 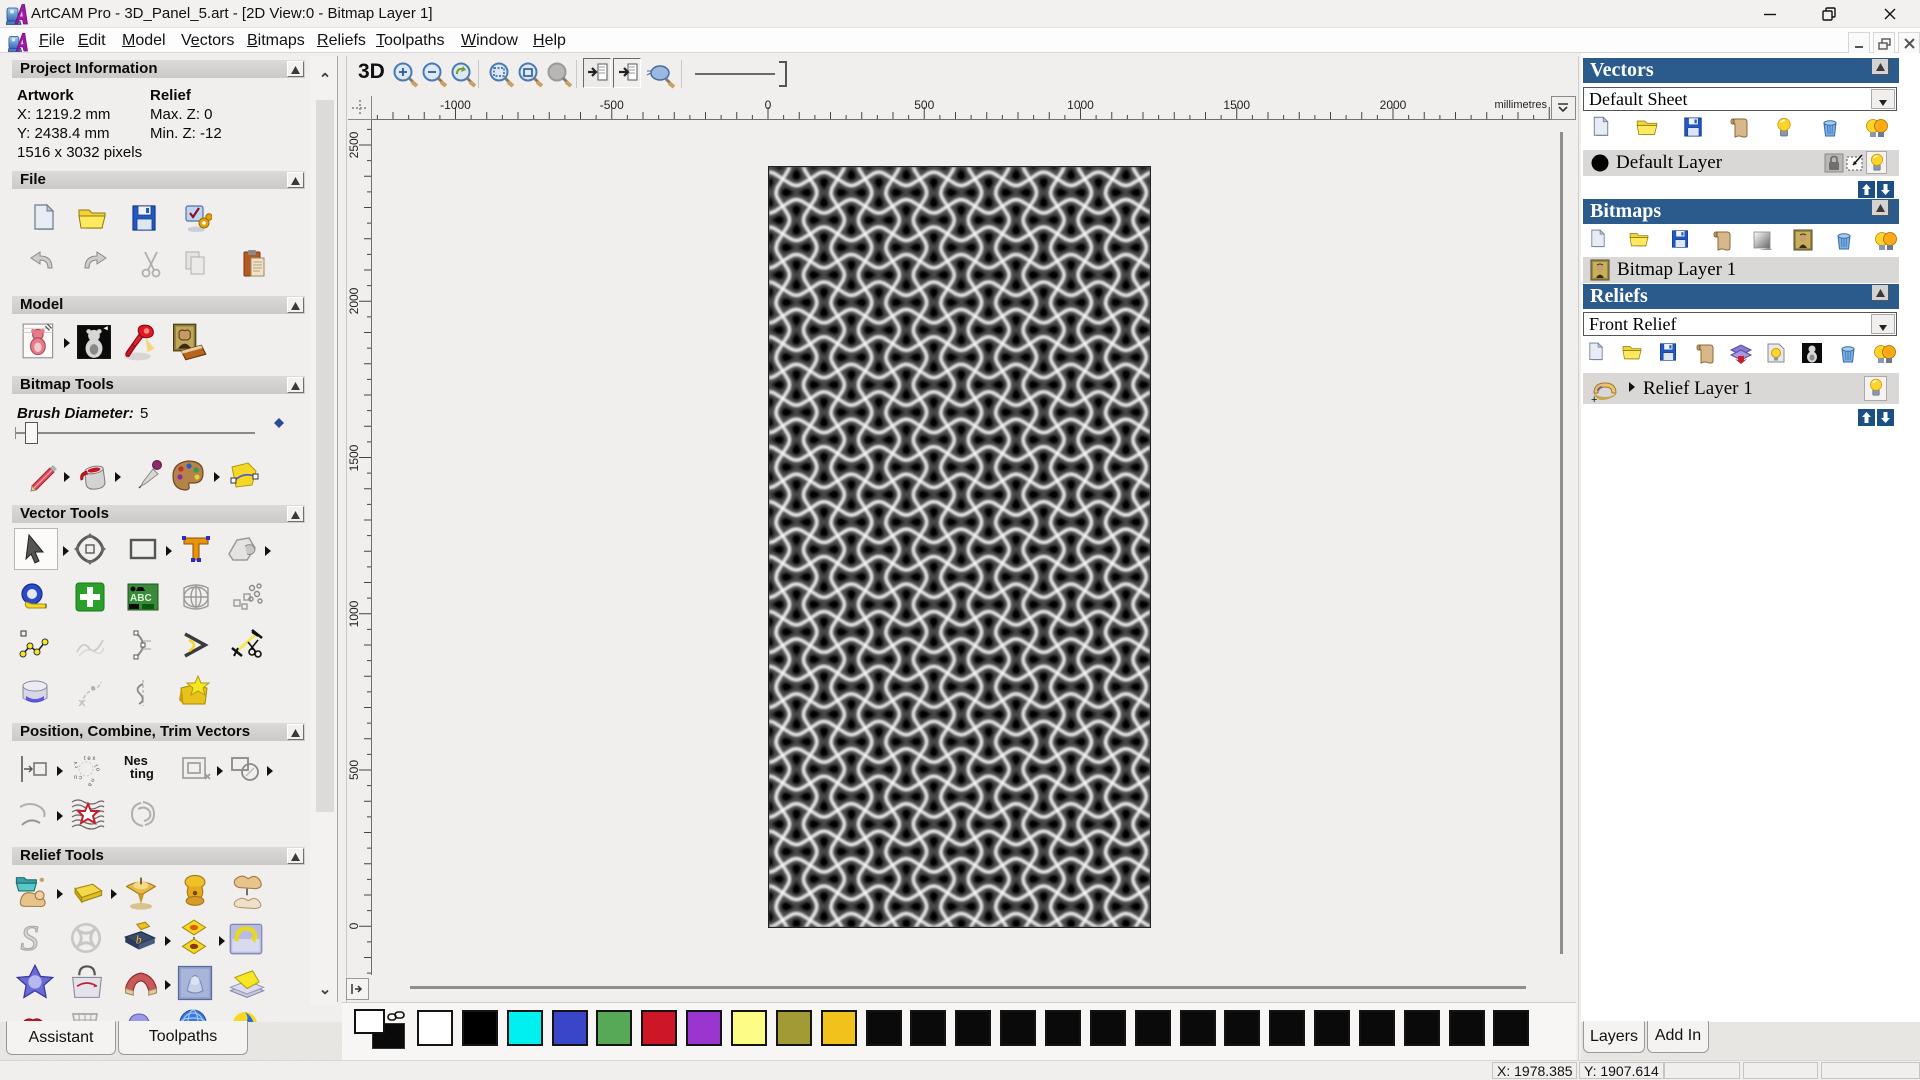 I want to click on svg-text: ABC, so click(x=141, y=598).